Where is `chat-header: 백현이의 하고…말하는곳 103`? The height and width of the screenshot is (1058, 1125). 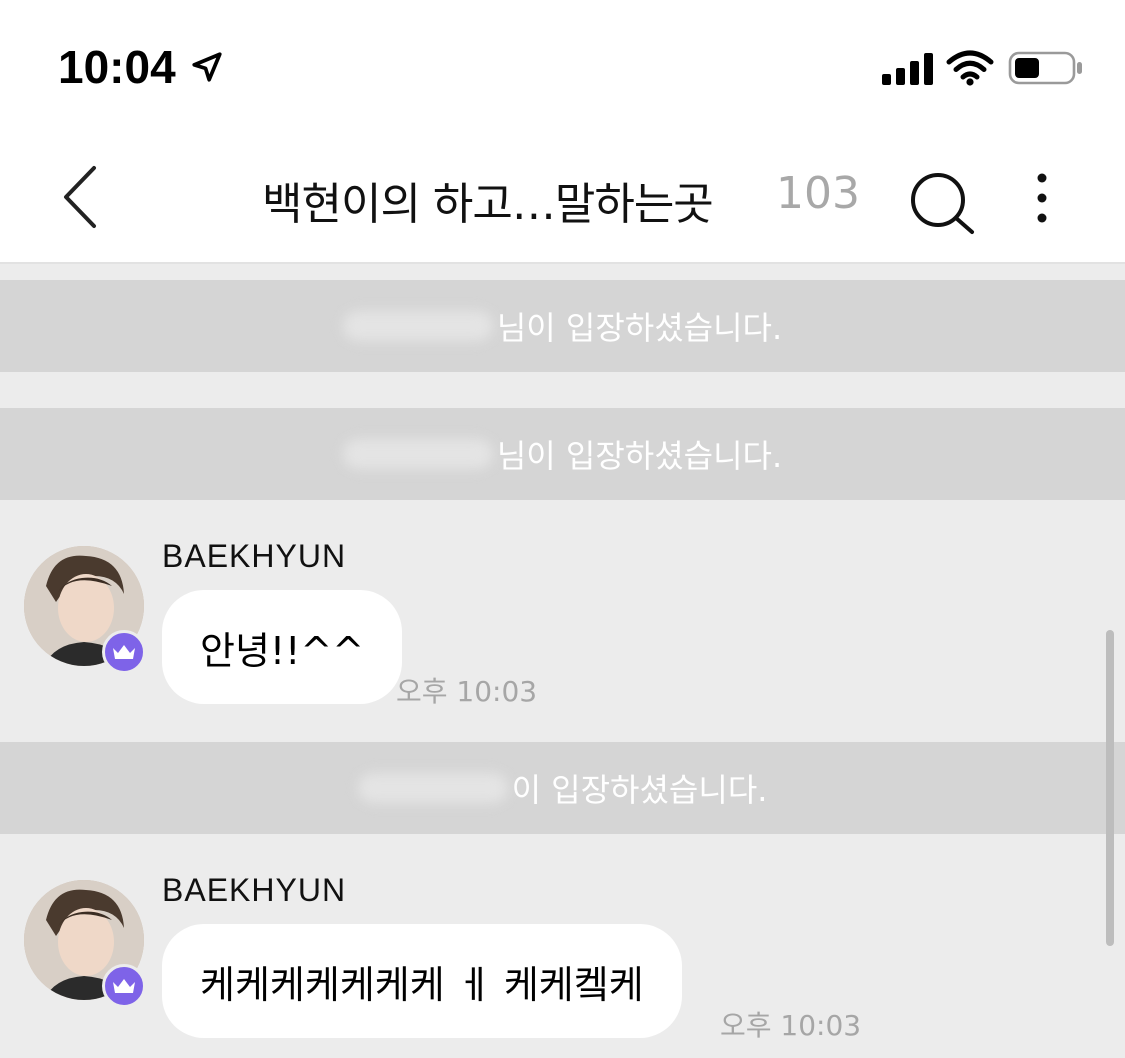 chat-header: 백현이의 하고…말하는곳 103 is located at coordinates (562, 197).